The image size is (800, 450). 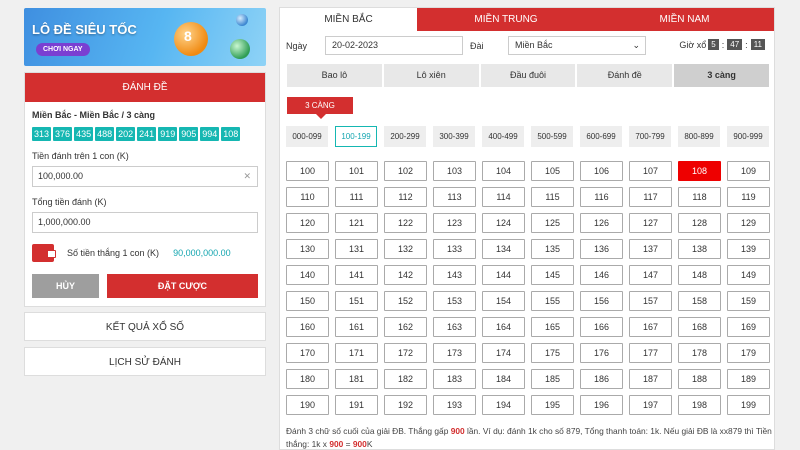 I want to click on number-cell: 148, so click(x=699, y=275).